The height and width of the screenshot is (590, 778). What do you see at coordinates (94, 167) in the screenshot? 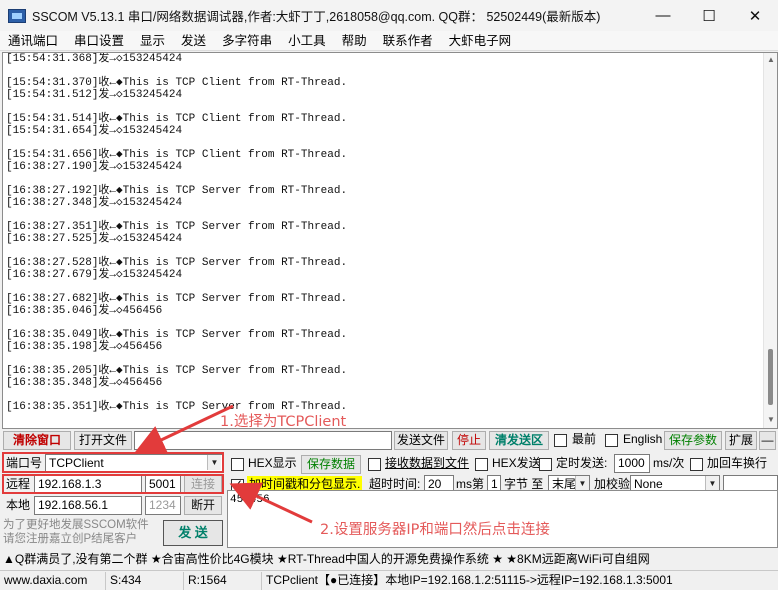
I see `receive-line: [16:38:27.190]发→◇153245424` at bounding box center [94, 167].